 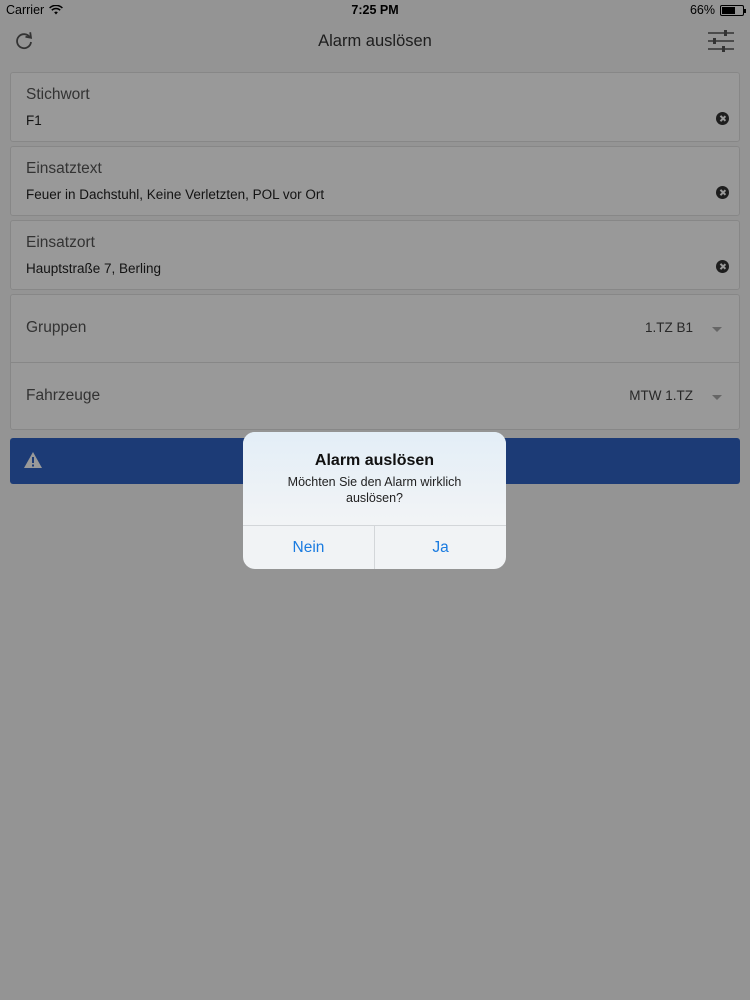 What do you see at coordinates (374, 490) in the screenshot?
I see `alert-message: Möchten Sie den Alarm wirklich auslösen?` at bounding box center [374, 490].